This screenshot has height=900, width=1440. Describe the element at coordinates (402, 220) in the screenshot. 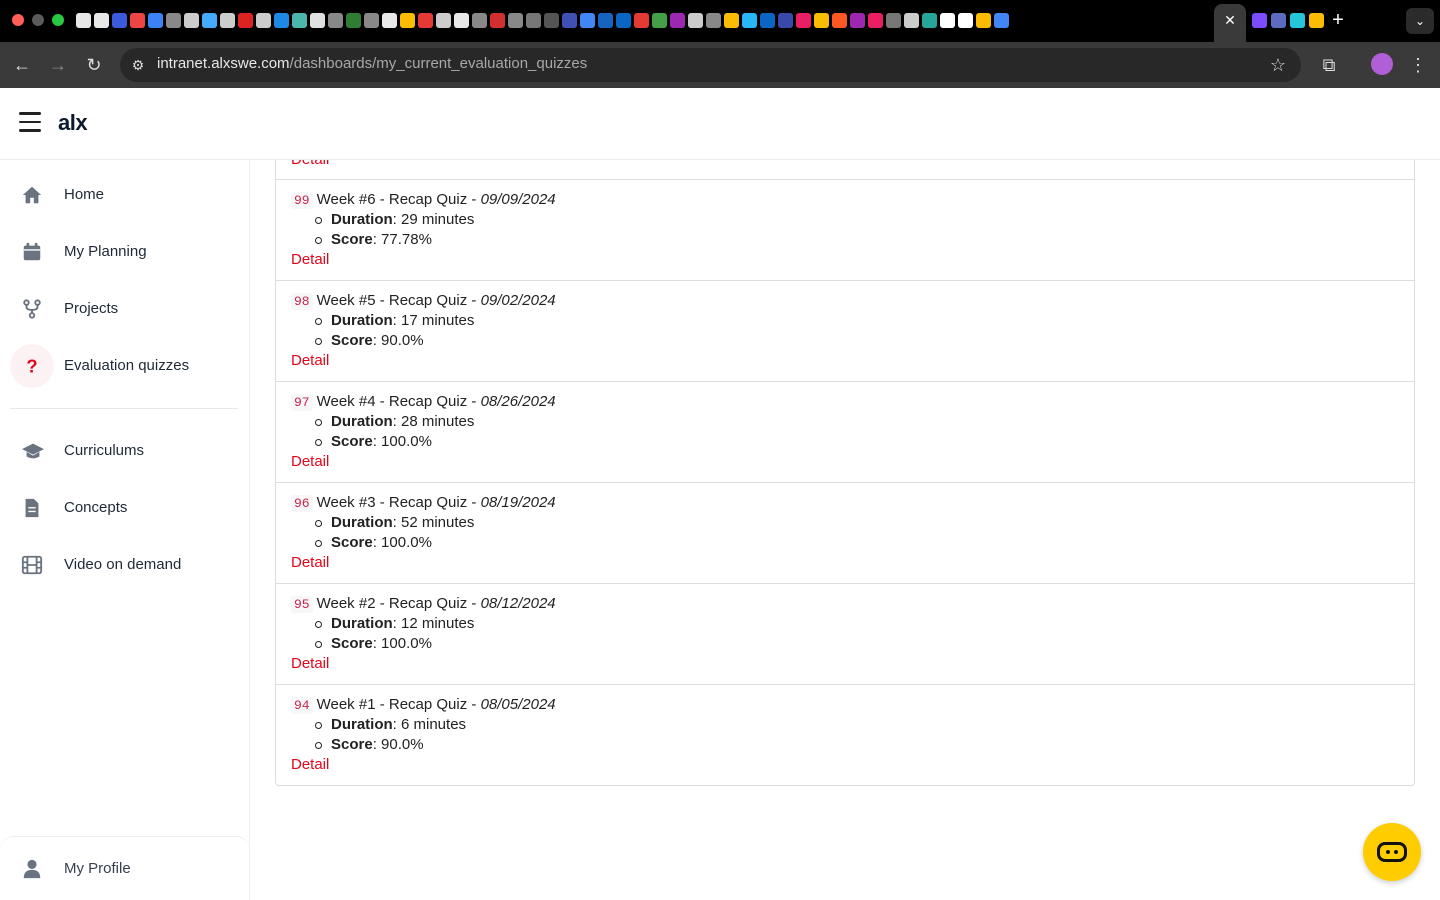

I see `quiz-duration: Duration: 29 minutes` at that location.